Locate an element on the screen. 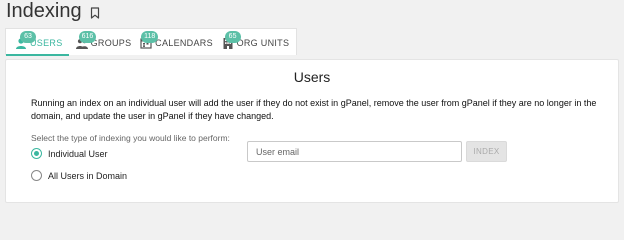  radio-button-unchecked is located at coordinates (36, 175).